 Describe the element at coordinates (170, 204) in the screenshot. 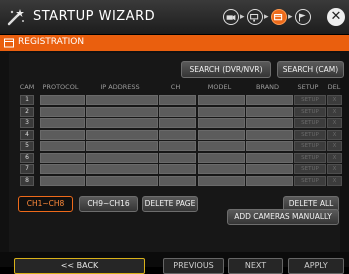

I see `delete-page-button: DELETE PAGE` at that location.